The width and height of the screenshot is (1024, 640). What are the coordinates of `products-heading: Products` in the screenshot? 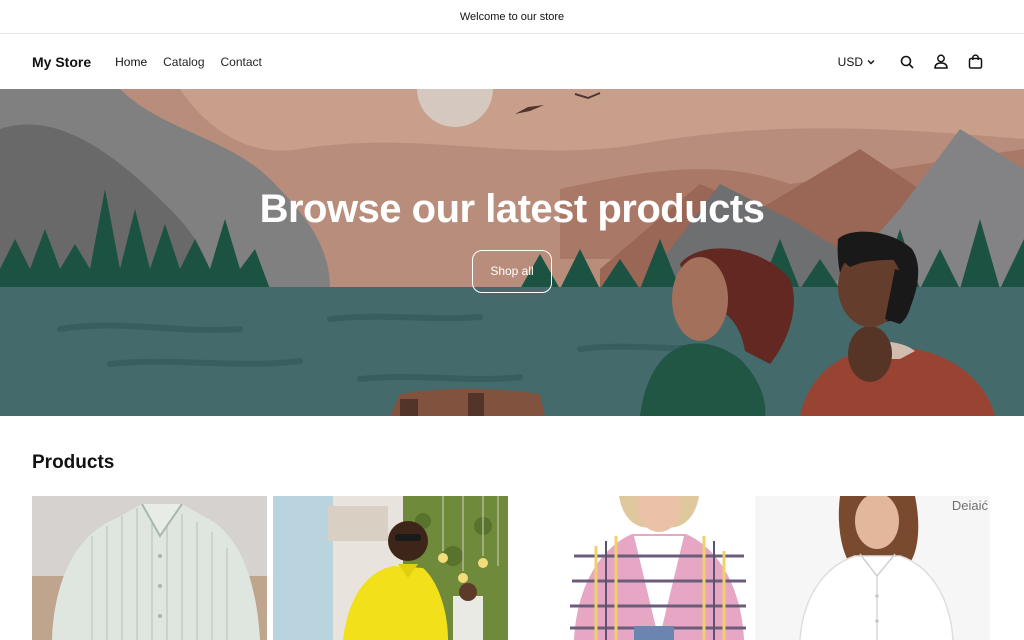 It's located at (73, 462).